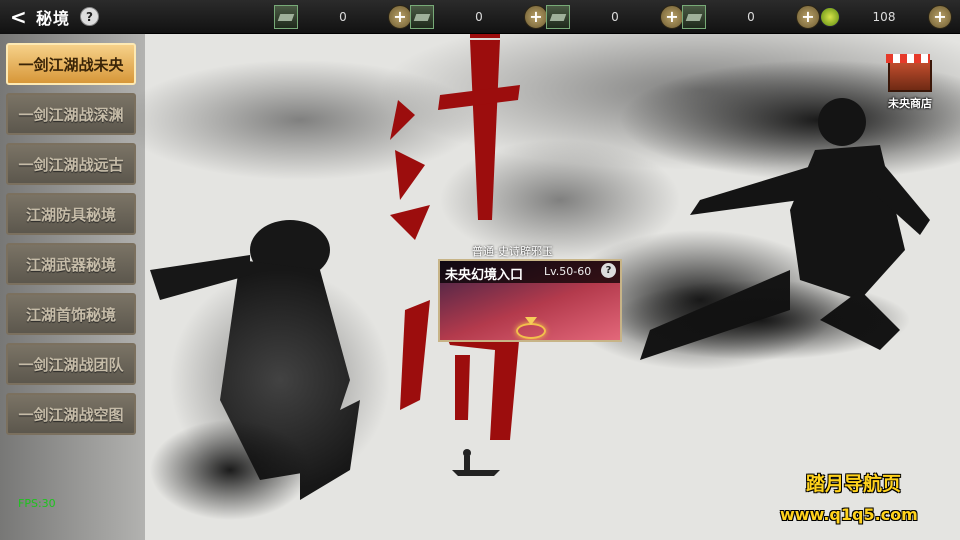 This screenshot has width=960, height=540. I want to click on resource-count: 108, so click(884, 16).